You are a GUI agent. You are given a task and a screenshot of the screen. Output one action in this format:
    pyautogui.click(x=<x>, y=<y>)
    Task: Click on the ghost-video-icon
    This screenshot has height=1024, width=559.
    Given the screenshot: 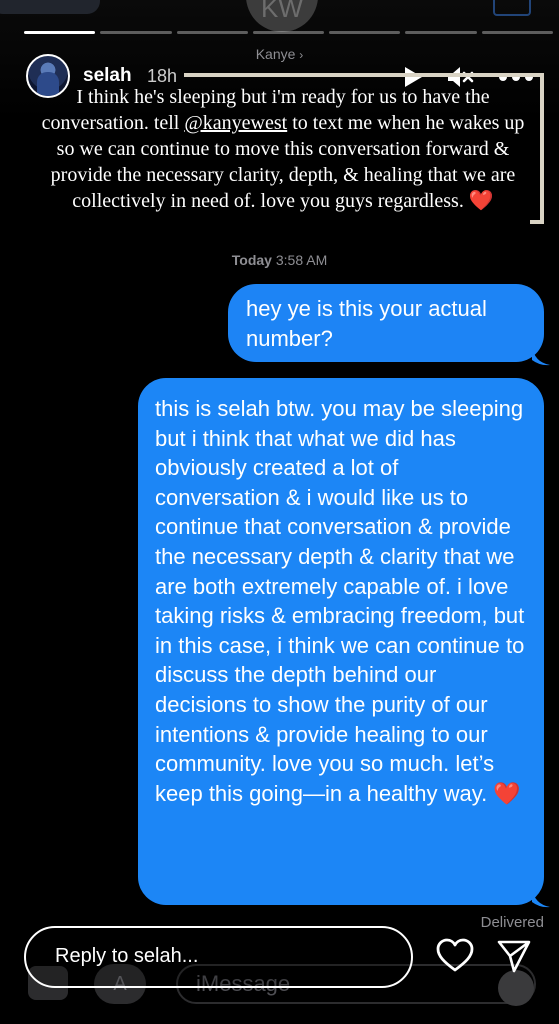 What is the action you would take?
    pyautogui.click(x=512, y=8)
    